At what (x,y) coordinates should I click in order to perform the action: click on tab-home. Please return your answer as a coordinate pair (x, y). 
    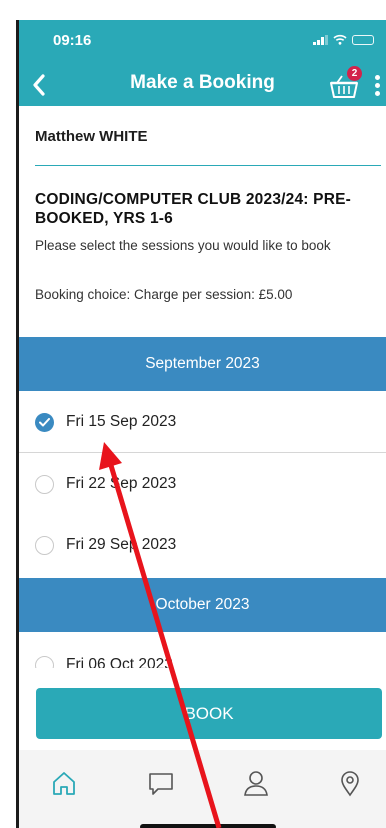
    Looking at the image, I should click on (64, 783).